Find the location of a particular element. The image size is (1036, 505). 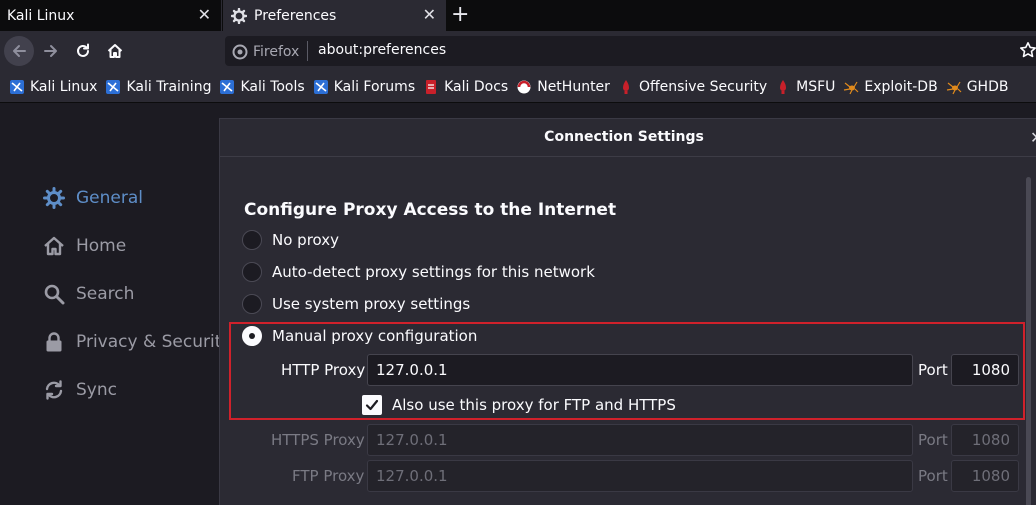

navigation-toolbar: Firefox about:preferences is located at coordinates (518, 51).